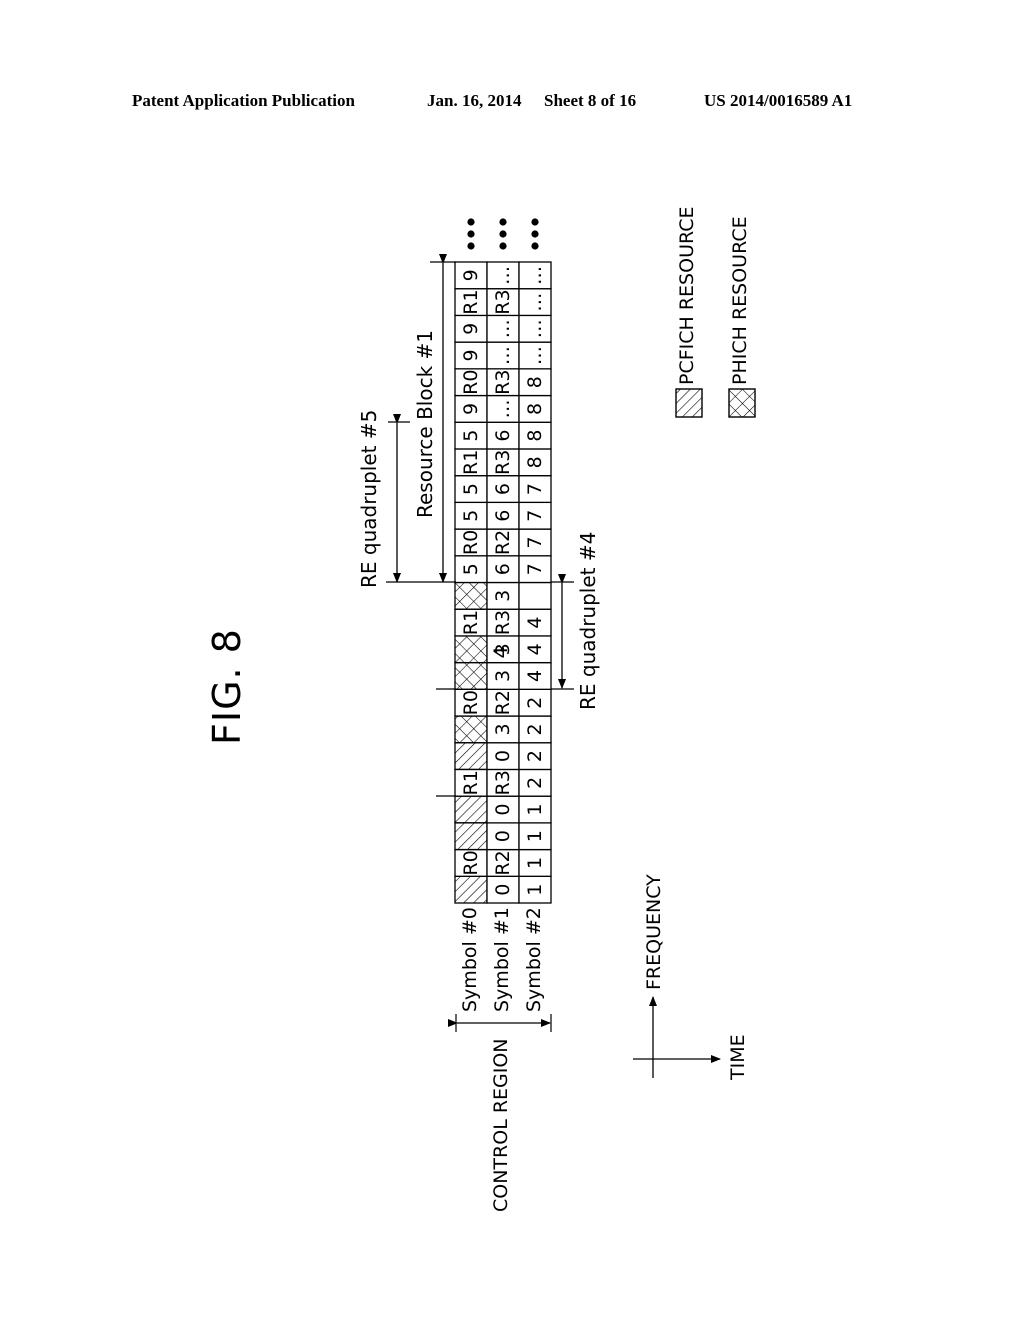  I want to click on frequency-axis-label: FREQUENCY, so click(654, 932).